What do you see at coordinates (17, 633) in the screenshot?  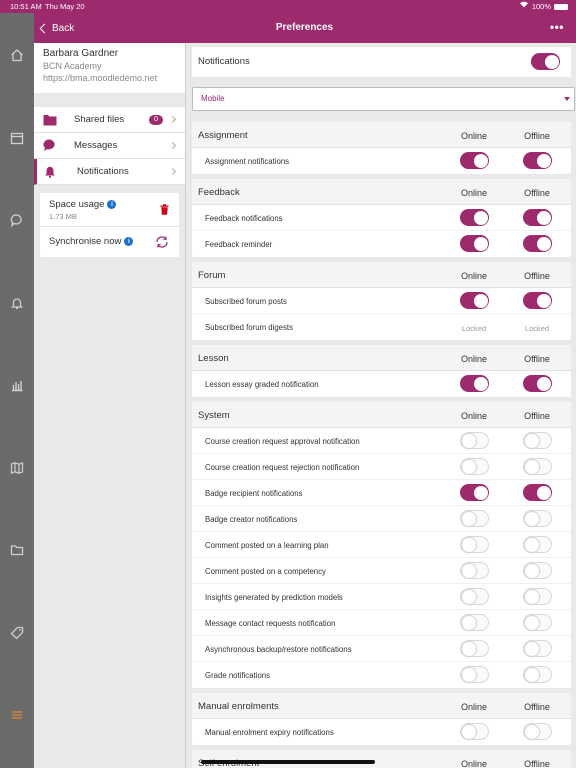 I see `tag-icon` at bounding box center [17, 633].